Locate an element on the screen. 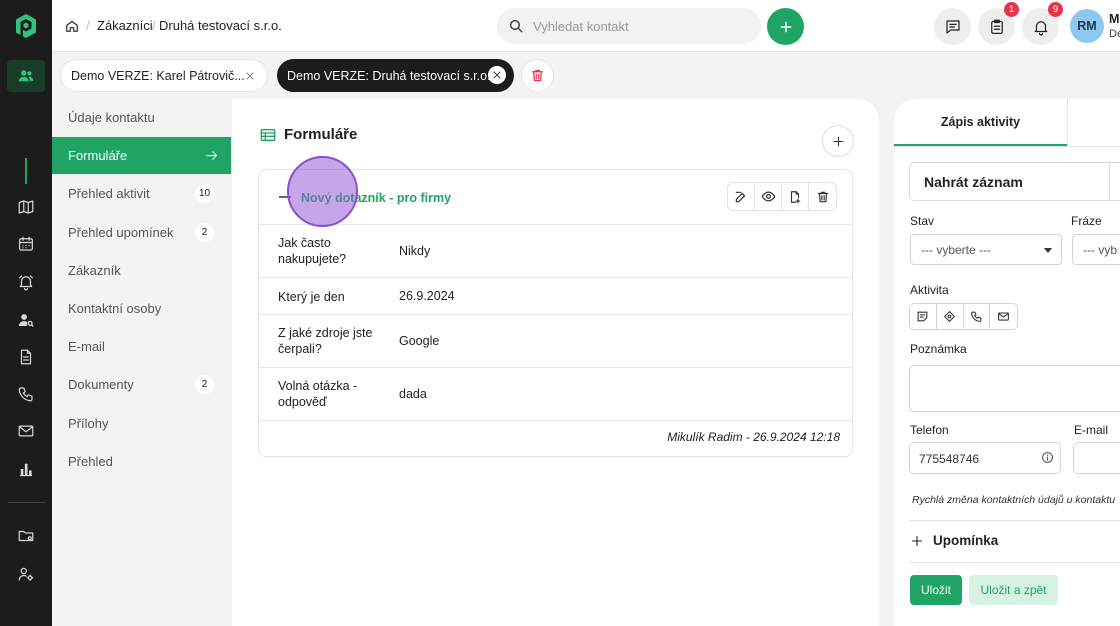 This screenshot has height=626, width=1120. search-icon is located at coordinates (516, 26).